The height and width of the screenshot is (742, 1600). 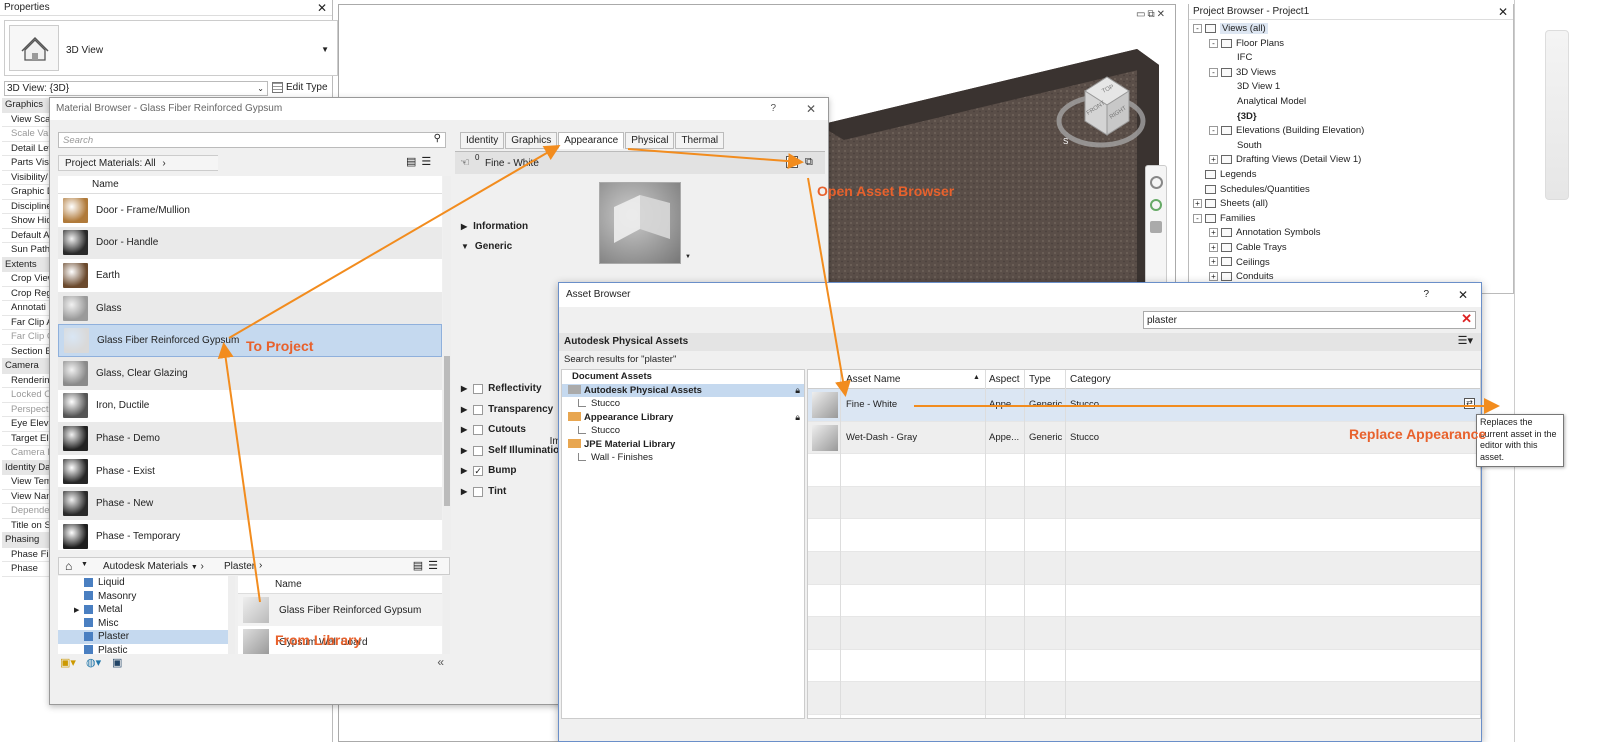 What do you see at coordinates (143, 597) in the screenshot?
I see `library-folder: Masonry` at bounding box center [143, 597].